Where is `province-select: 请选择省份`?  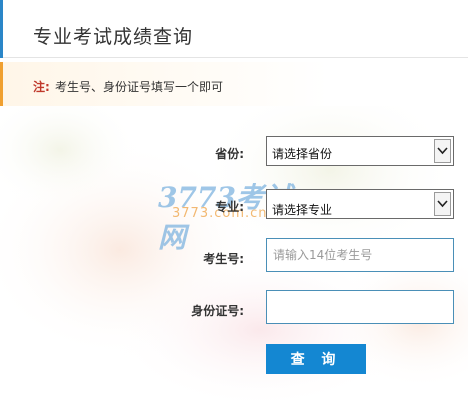
province-select: 请选择省份 is located at coordinates (360, 151).